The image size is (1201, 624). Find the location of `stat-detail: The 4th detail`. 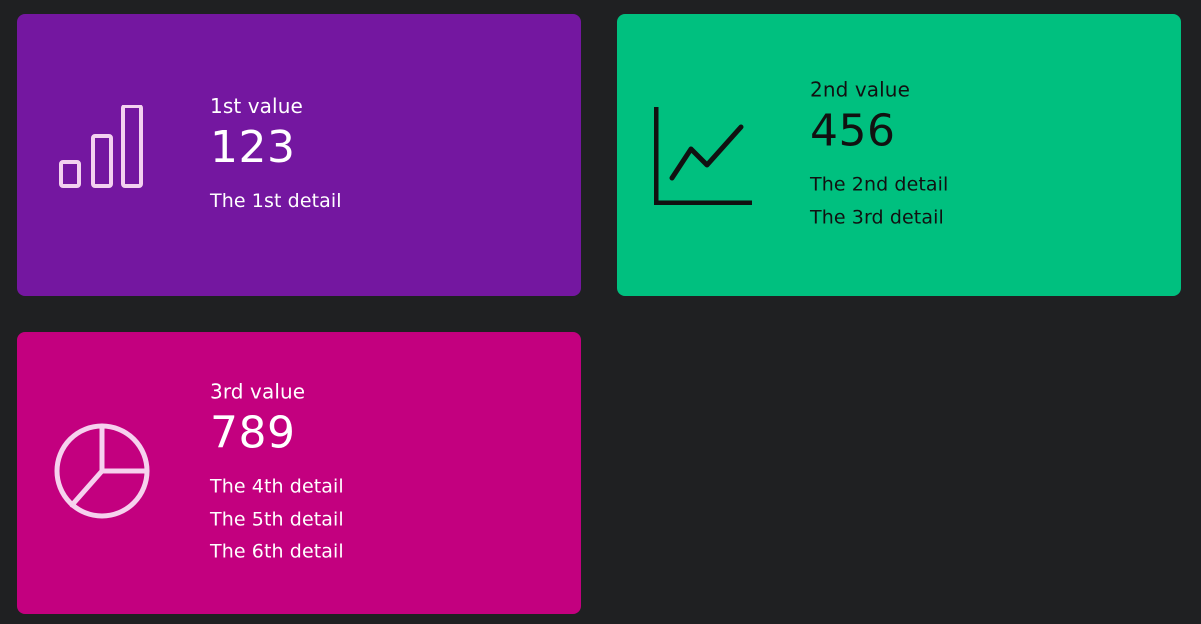

stat-detail: The 4th detail is located at coordinates (277, 486).